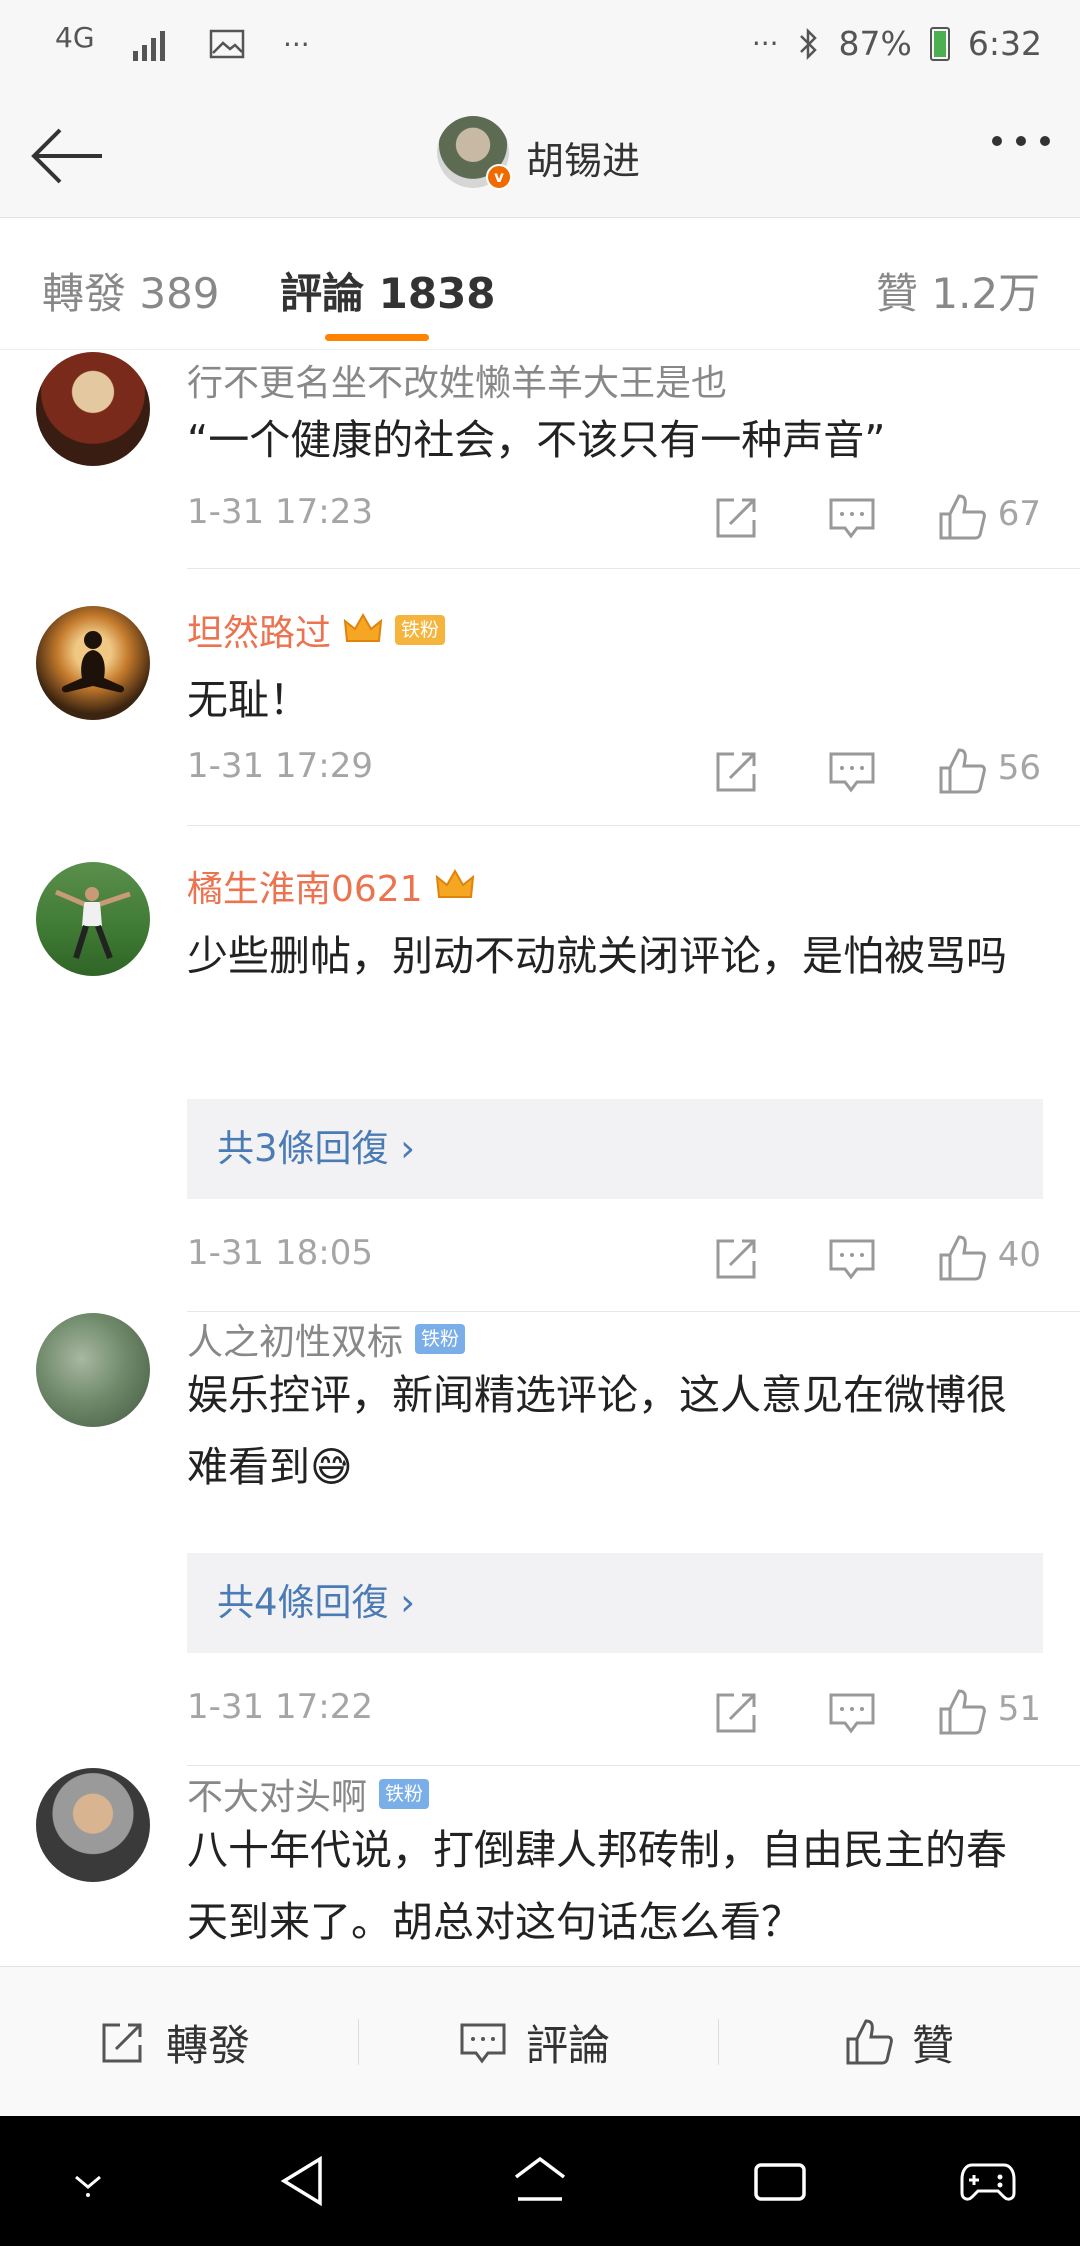 This screenshot has height=2246, width=1080. I want to click on comment-time: 1-31 17:22, so click(280, 1707).